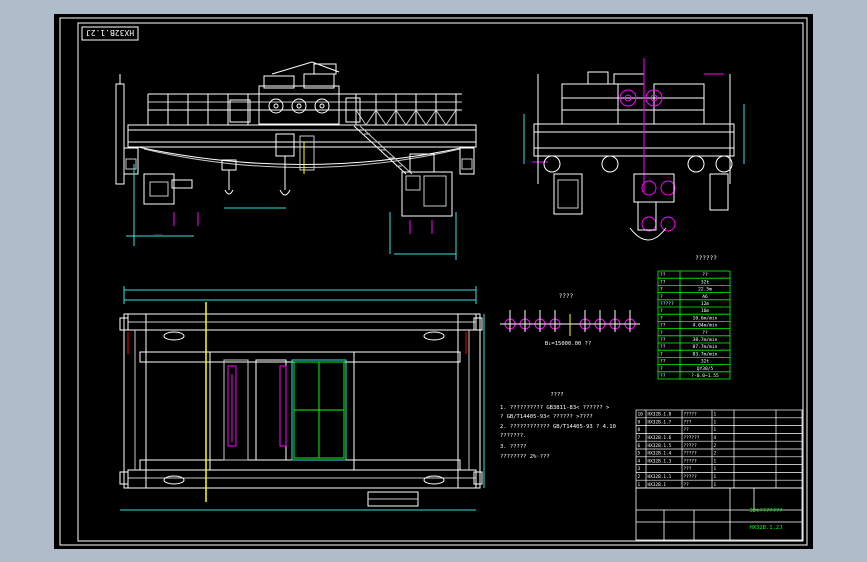  Describe the element at coordinates (660, 454) in the screenshot. I see `bom-cell: HX32B.1.4` at that location.